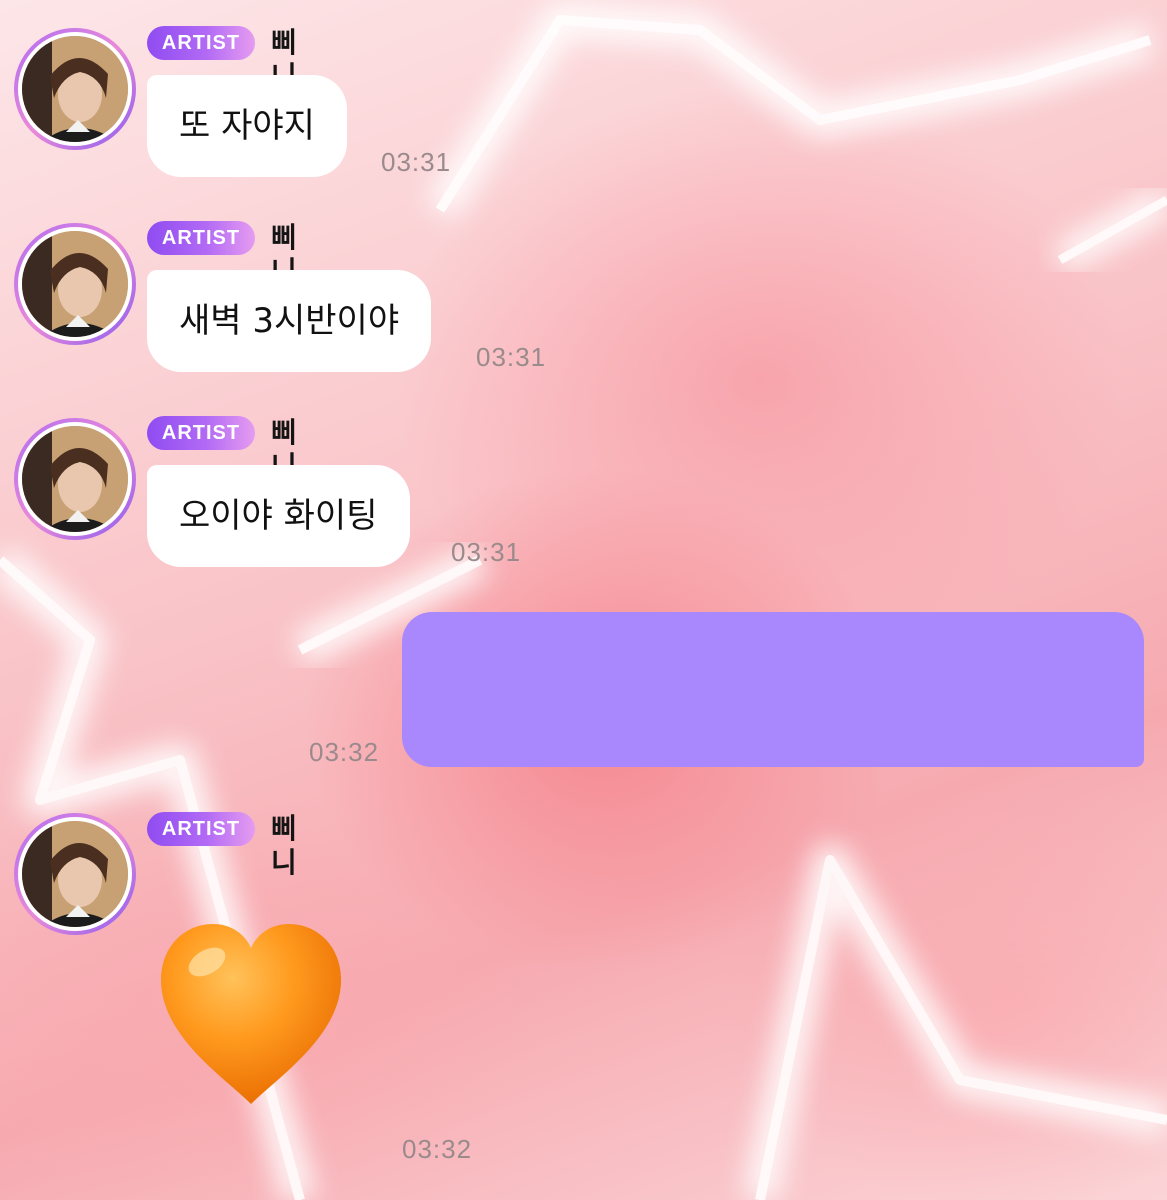 This screenshot has height=1200, width=1167. What do you see at coordinates (284, 845) in the screenshot?
I see `artist-name: 삐니` at bounding box center [284, 845].